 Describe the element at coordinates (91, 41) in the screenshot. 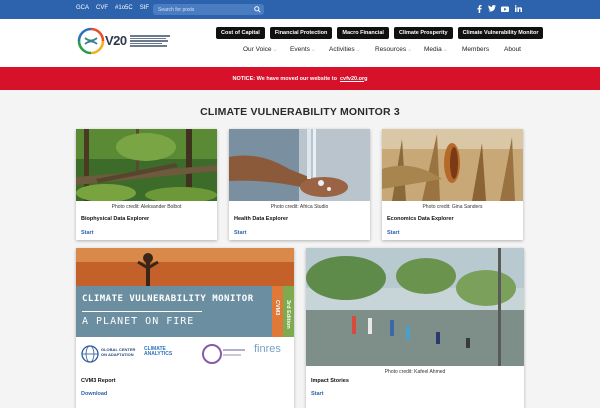

I see `v20-logo-mark` at that location.